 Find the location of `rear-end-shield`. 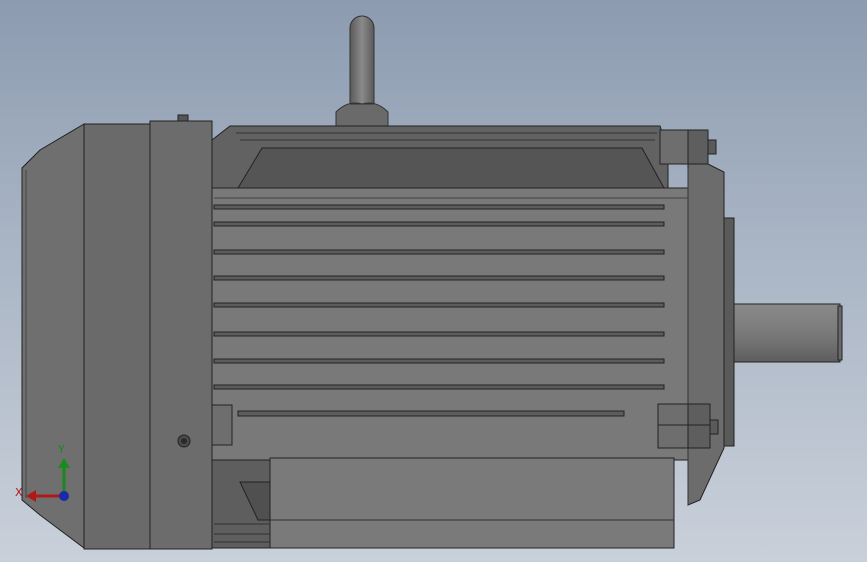

rear-end-shield is located at coordinates (181, 335).